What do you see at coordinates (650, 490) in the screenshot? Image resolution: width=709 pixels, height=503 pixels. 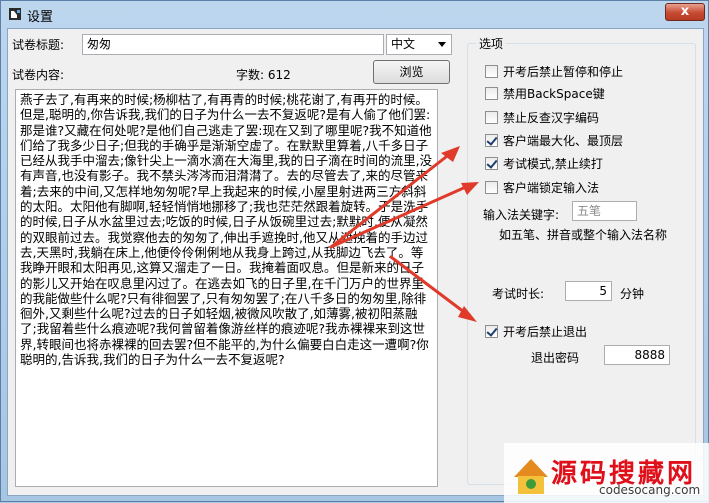 I see `watermark-url: codesocang.com` at bounding box center [650, 490].